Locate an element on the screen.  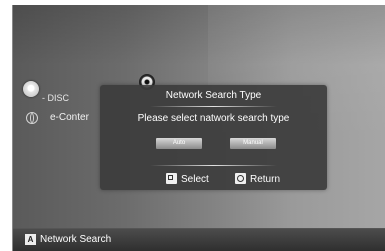
return-hint: Return is located at coordinates (257, 179).